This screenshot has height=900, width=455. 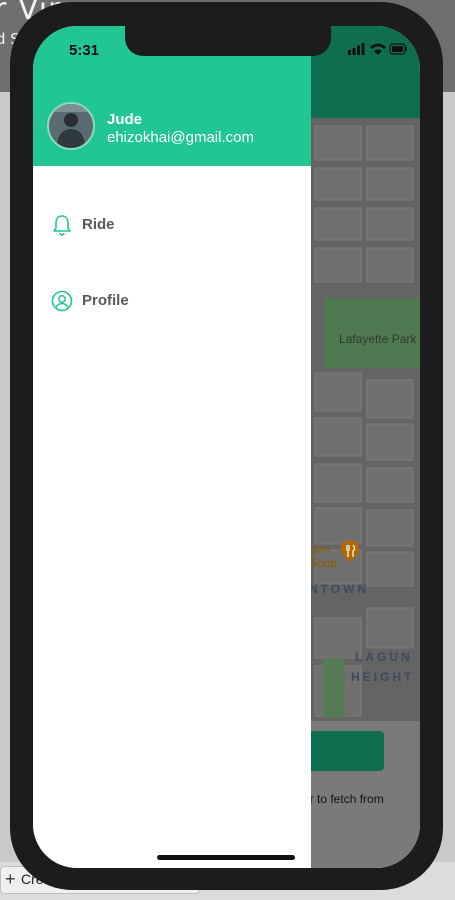 What do you see at coordinates (98, 224) in the screenshot?
I see `menu-item-label: Ride` at bounding box center [98, 224].